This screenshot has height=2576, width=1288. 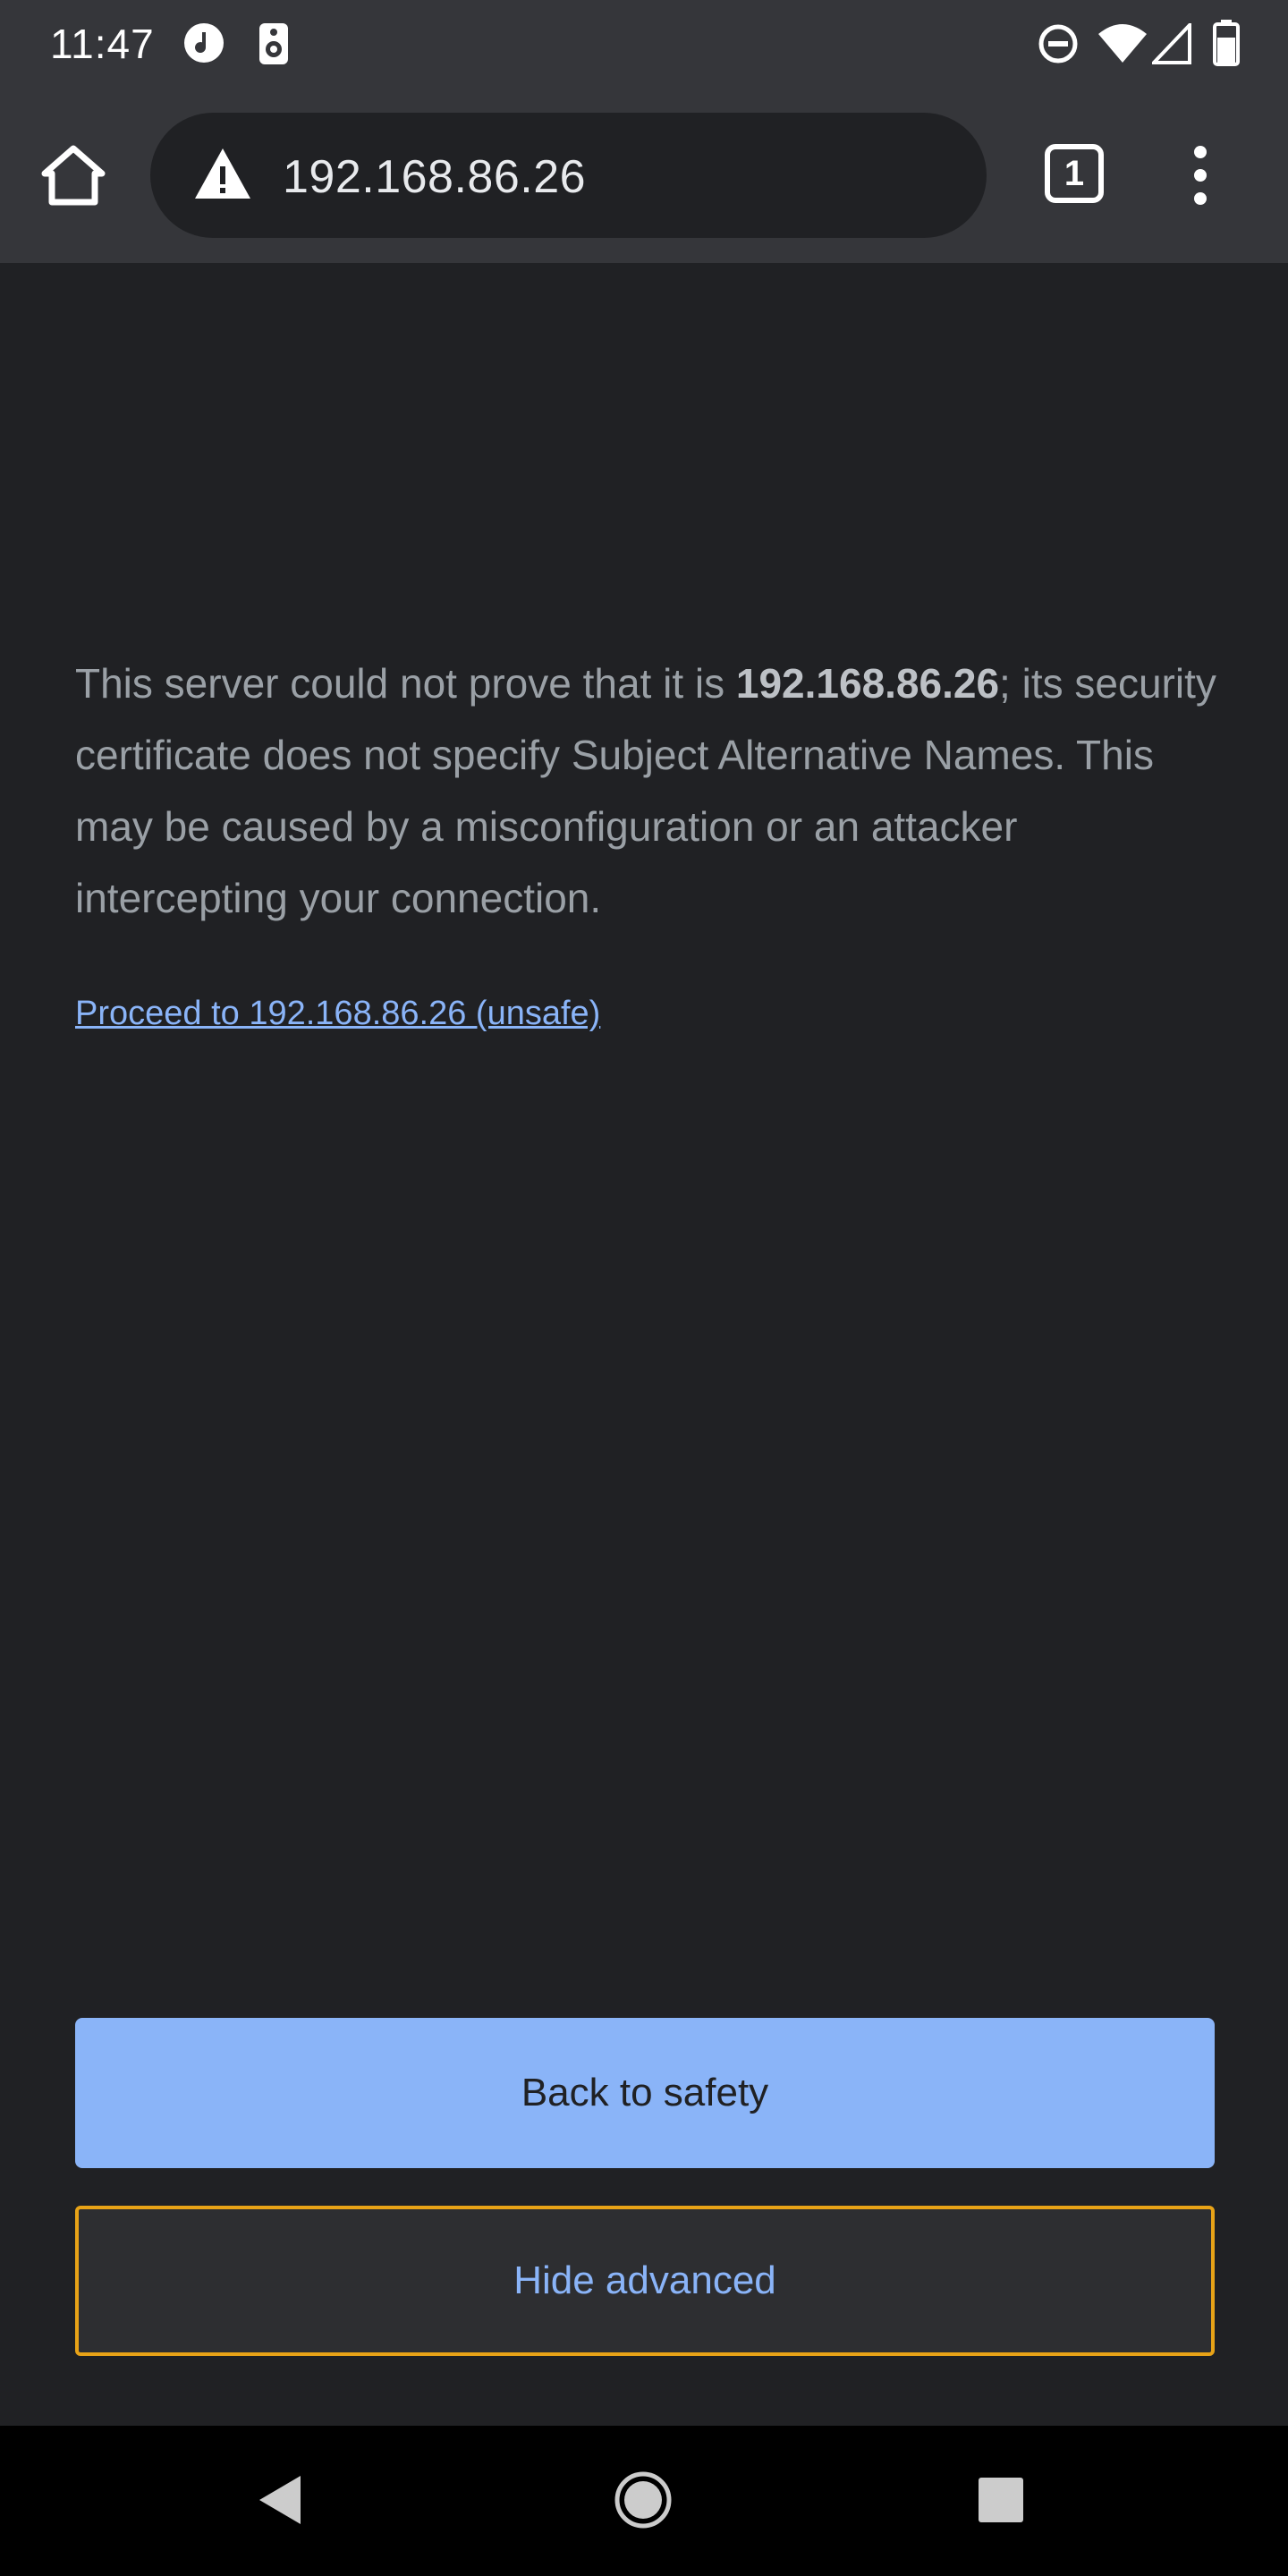 I want to click on url-text: 192.168.86.26, so click(x=434, y=177).